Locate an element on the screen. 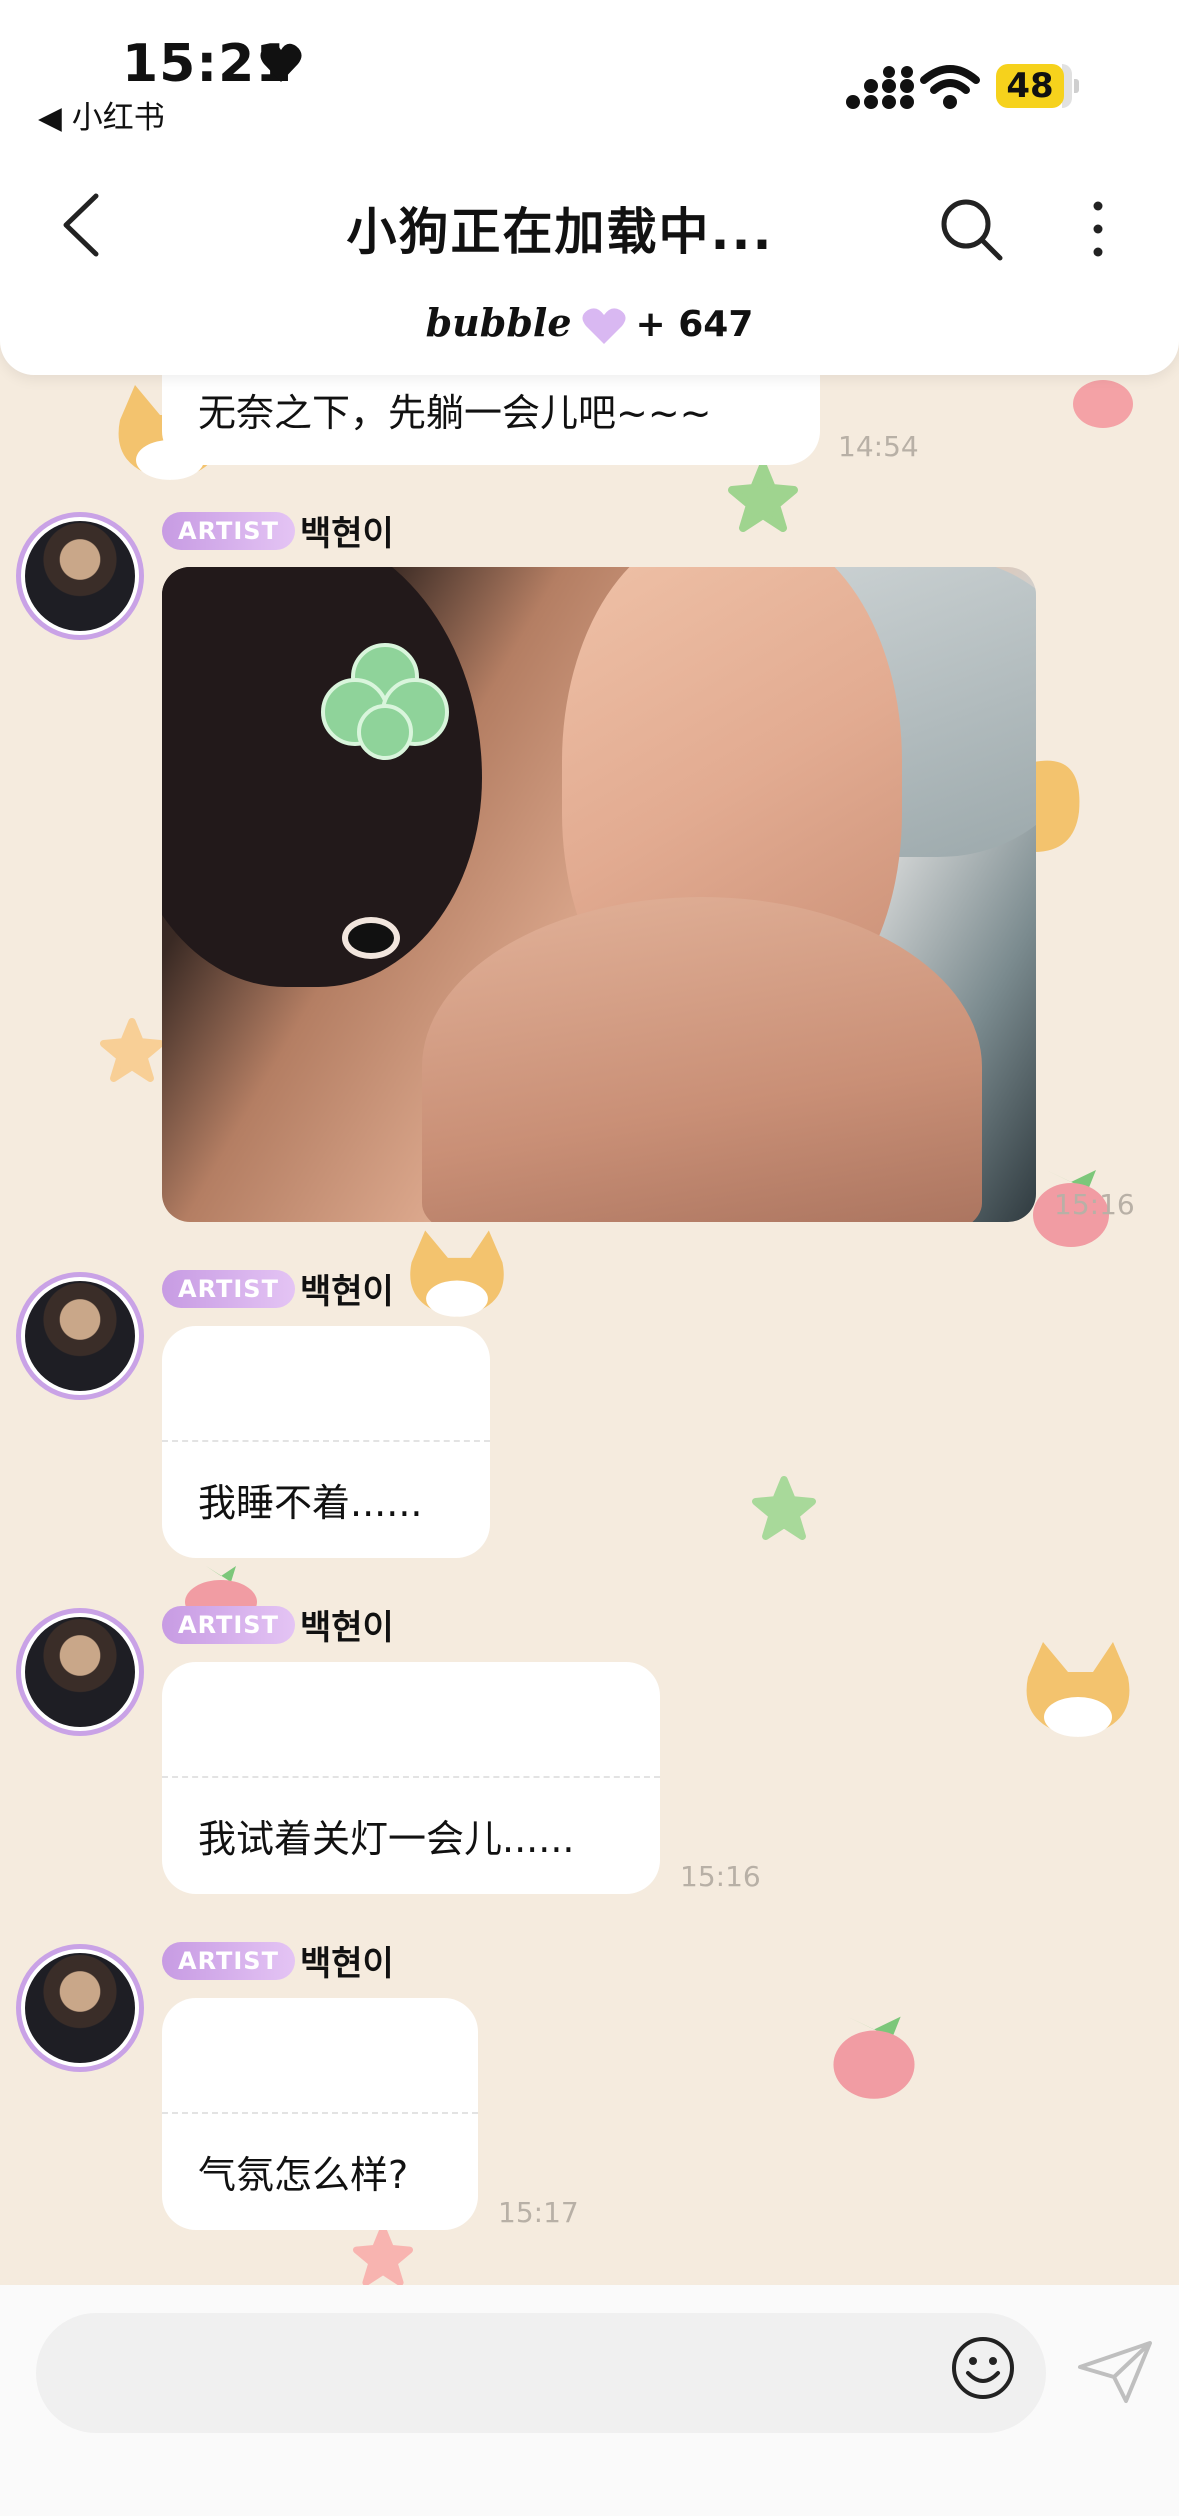  back-to-app-link: ◀ 小红书 is located at coordinates (101, 114).